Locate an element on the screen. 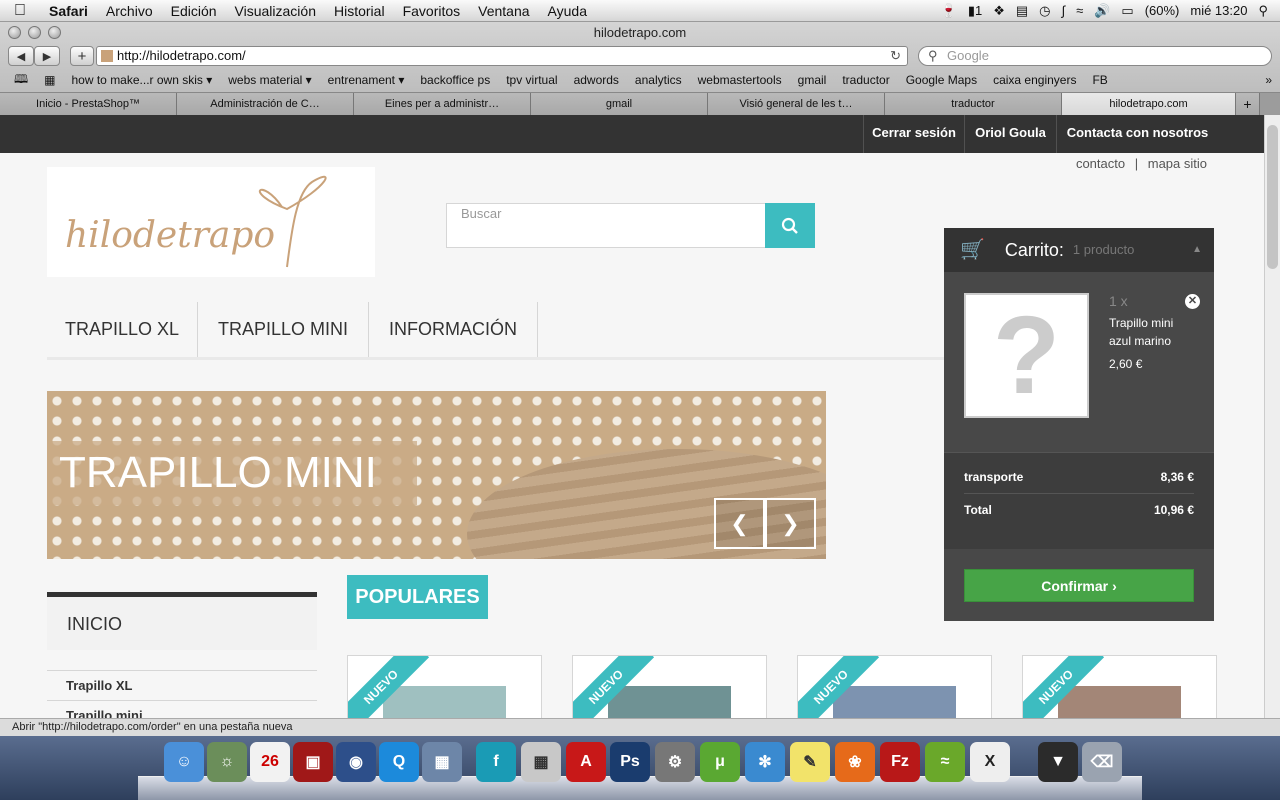 The width and height of the screenshot is (1280, 800). bookmark-item: FB is located at coordinates (1099, 80).